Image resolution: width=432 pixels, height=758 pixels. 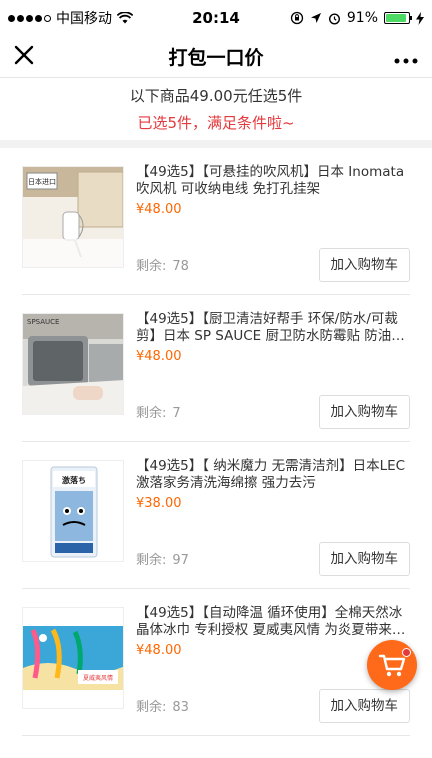 I want to click on product-stock: 剩余: 7, so click(x=158, y=411).